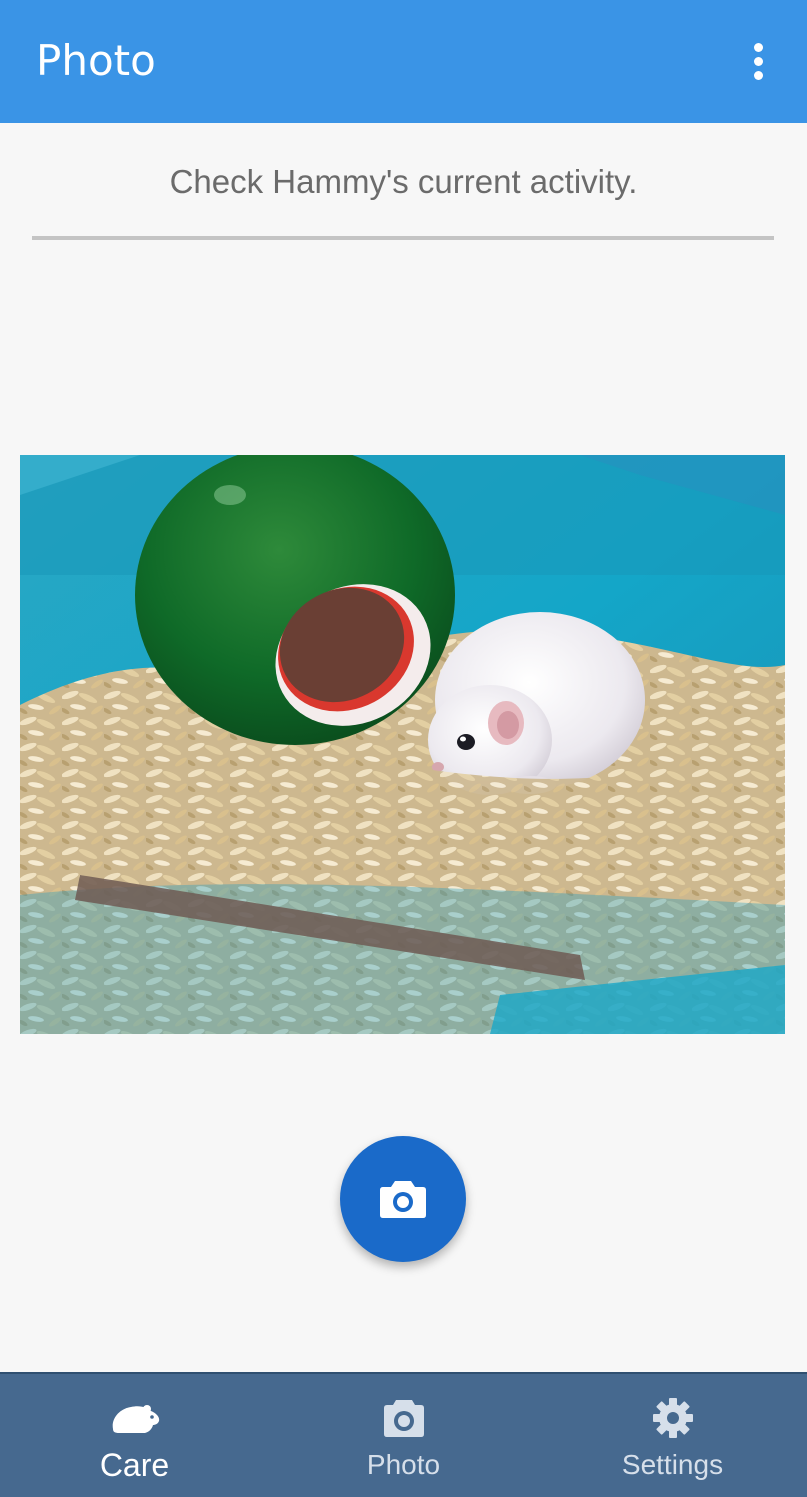 This screenshot has width=807, height=1497. What do you see at coordinates (403, 181) in the screenshot?
I see `activity-subtitle: Check Hammy's current activity.` at bounding box center [403, 181].